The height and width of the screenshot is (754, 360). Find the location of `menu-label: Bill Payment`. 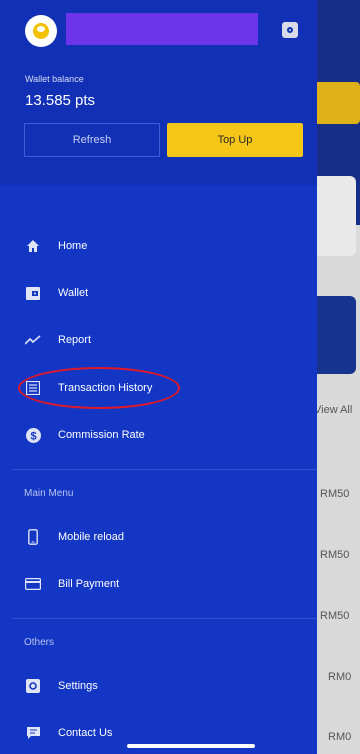

menu-label: Bill Payment is located at coordinates (89, 584).